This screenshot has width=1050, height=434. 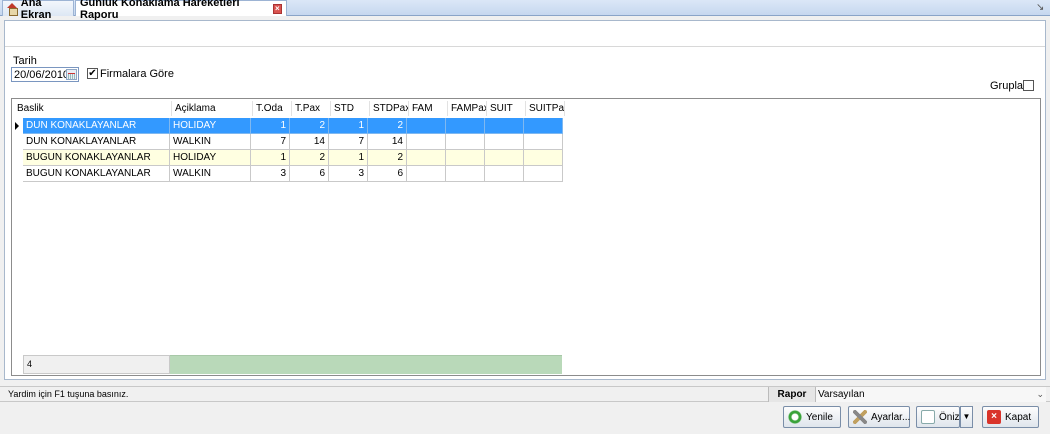 I want to click on preview-icon, so click(x=928, y=417).